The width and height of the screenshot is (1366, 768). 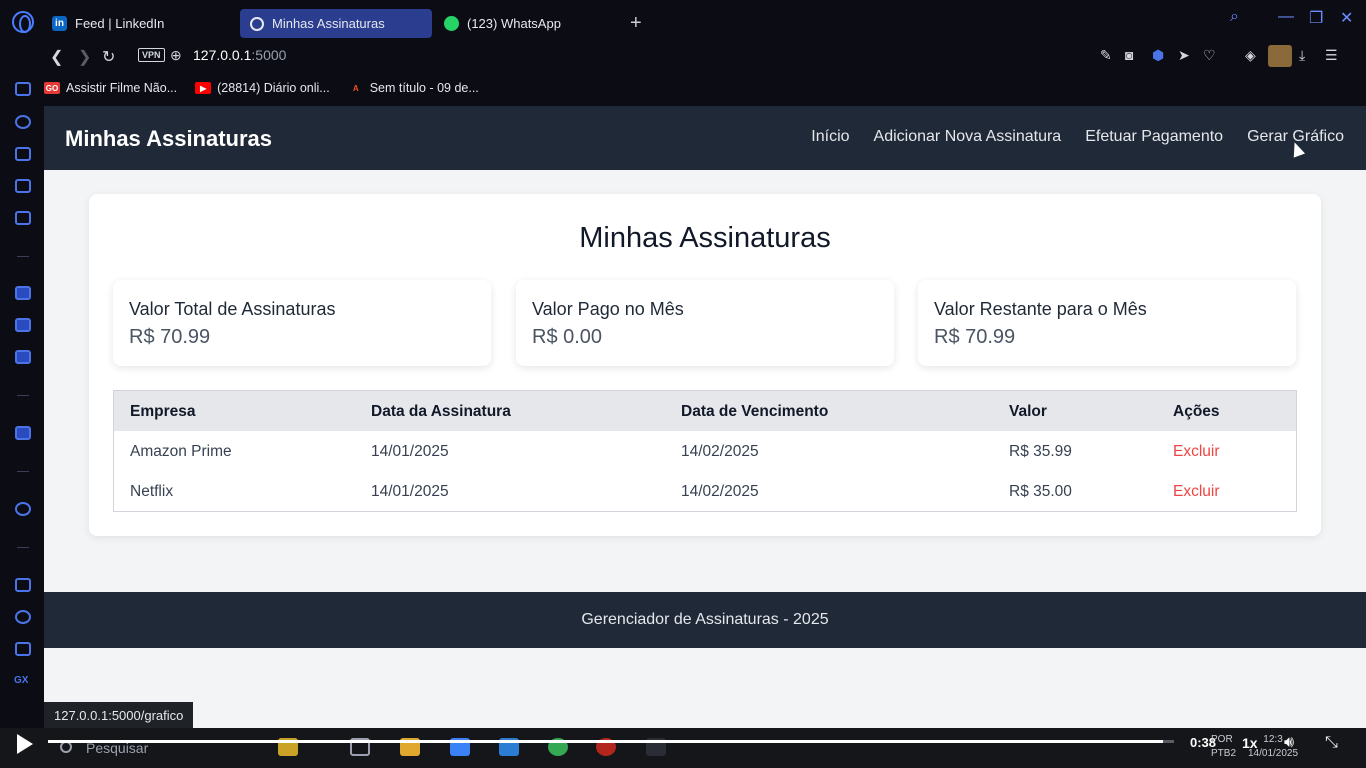 What do you see at coordinates (23, 154) in the screenshot?
I see `store-icon` at bounding box center [23, 154].